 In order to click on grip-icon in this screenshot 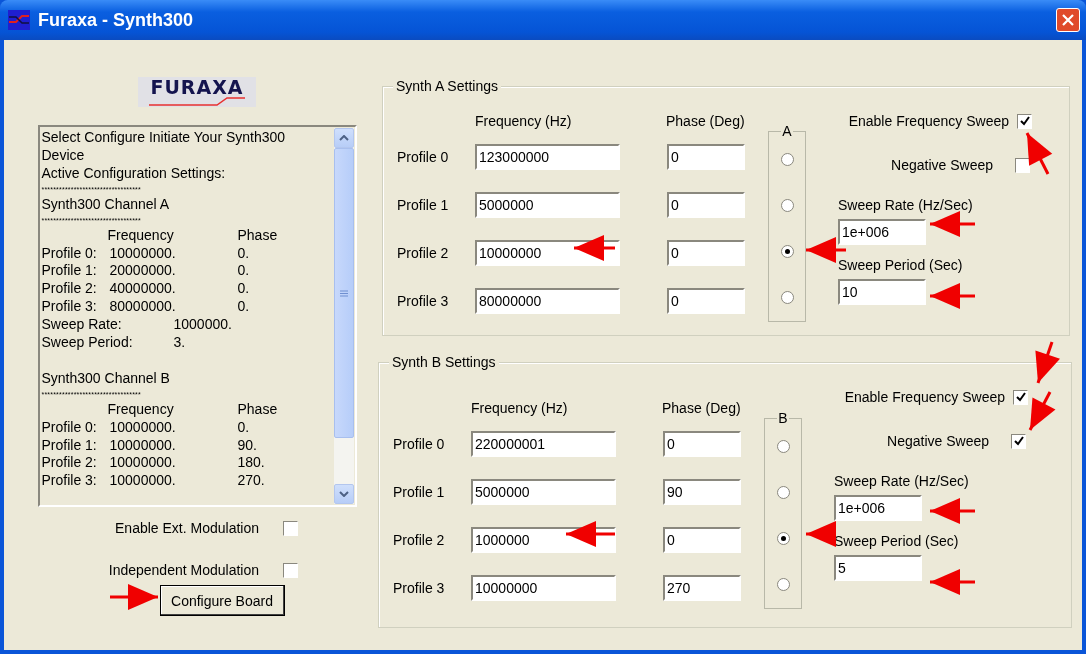, I will do `click(343, 293)`.